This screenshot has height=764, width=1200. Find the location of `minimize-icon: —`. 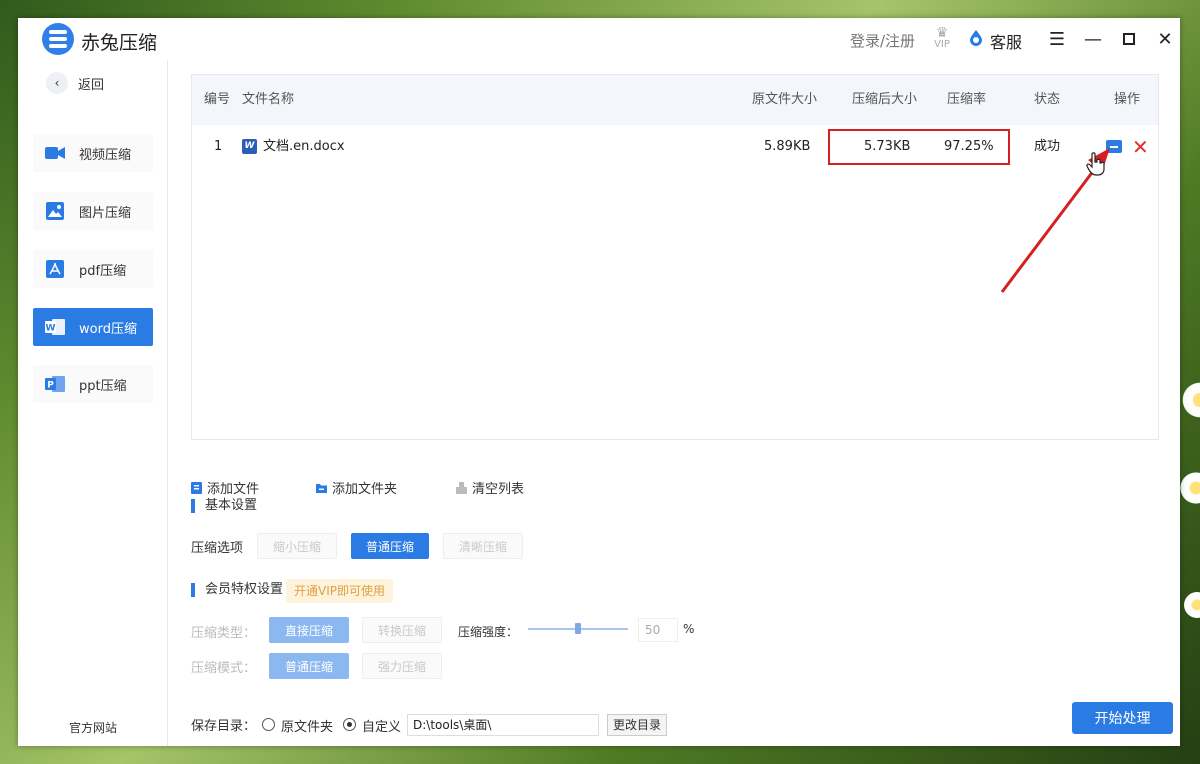

minimize-icon: — is located at coordinates (1093, 39).